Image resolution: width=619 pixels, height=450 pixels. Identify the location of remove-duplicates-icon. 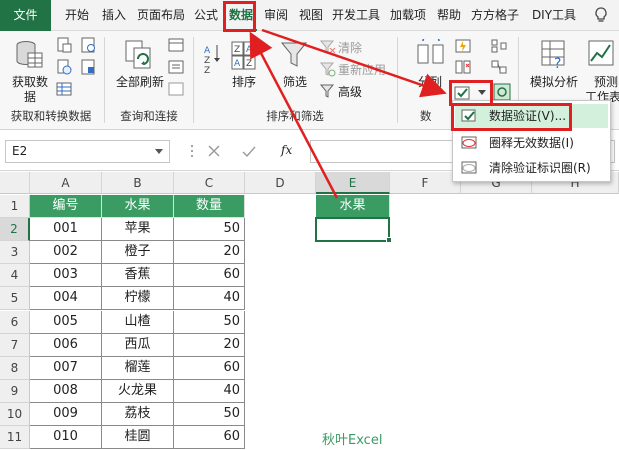
(463, 67).